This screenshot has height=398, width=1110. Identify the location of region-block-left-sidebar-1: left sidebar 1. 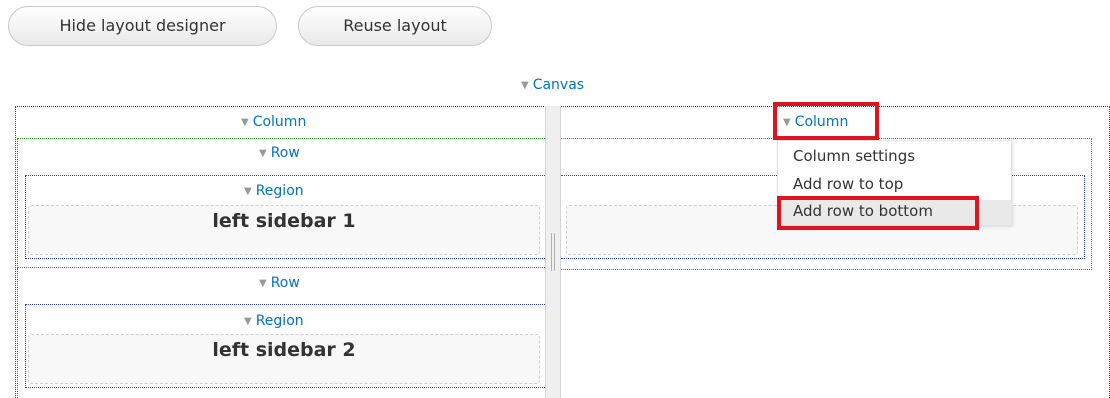
(284, 230).